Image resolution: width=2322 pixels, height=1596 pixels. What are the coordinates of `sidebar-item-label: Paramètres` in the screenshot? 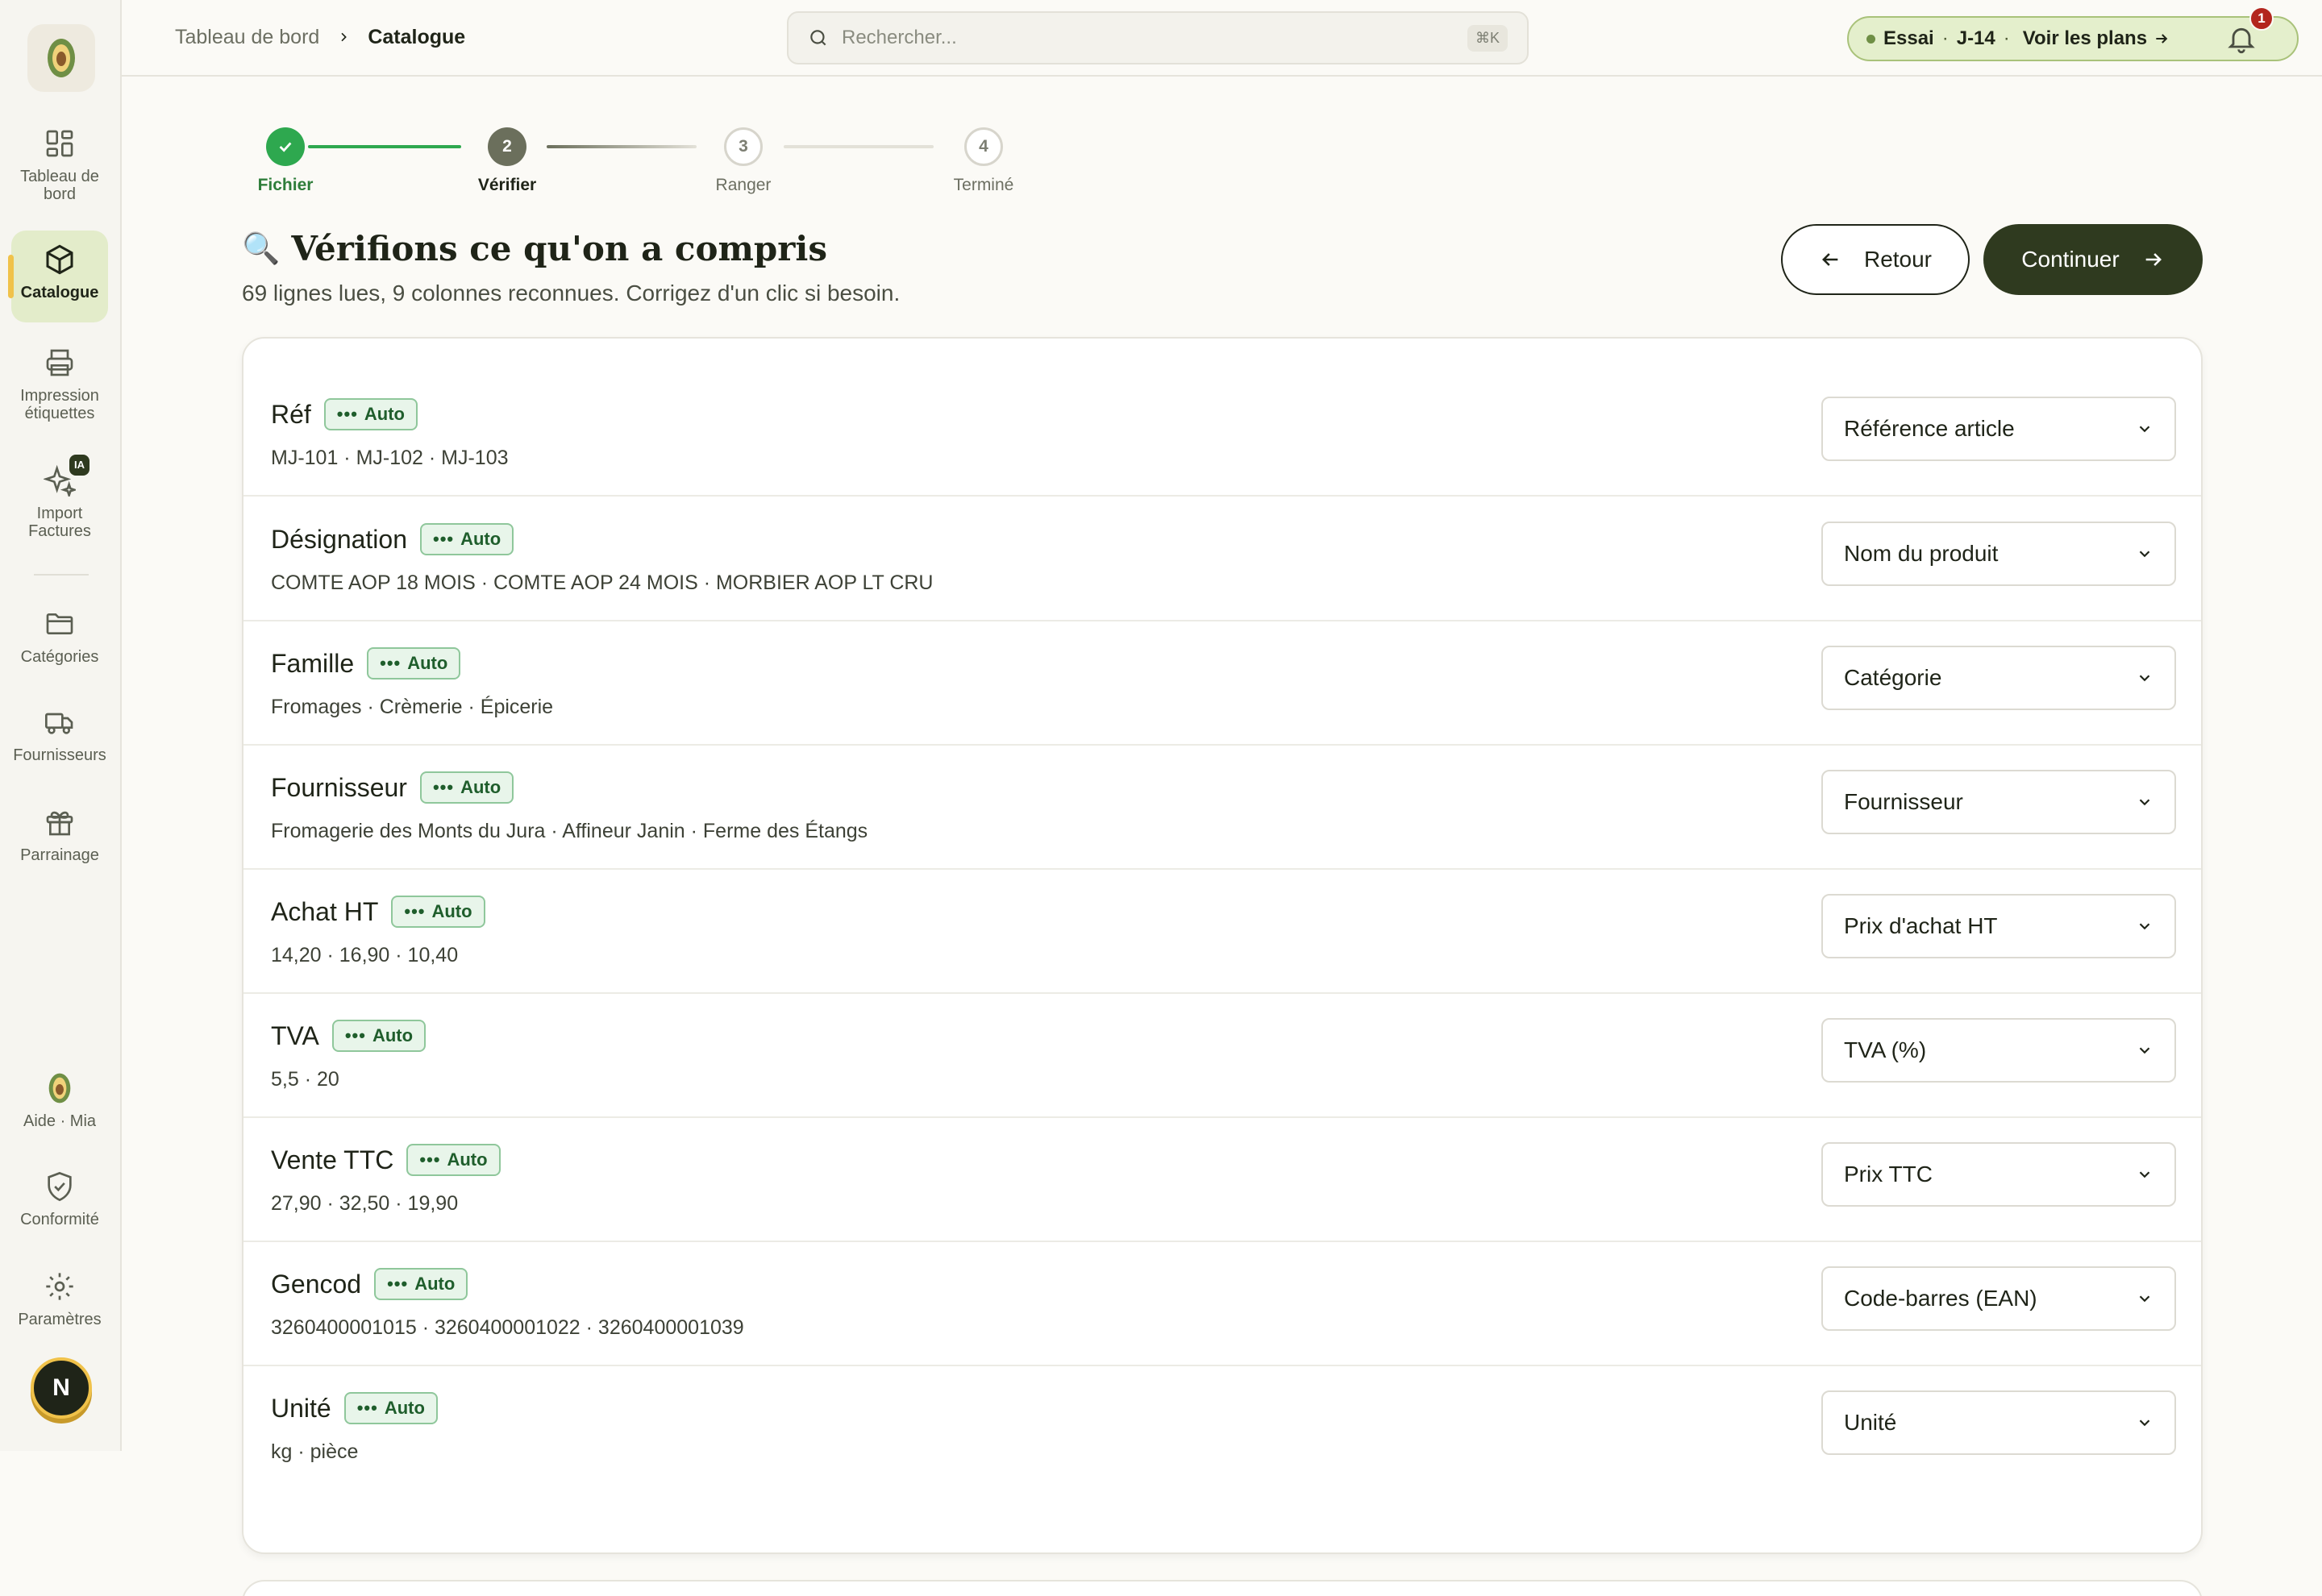 It's located at (60, 1319).